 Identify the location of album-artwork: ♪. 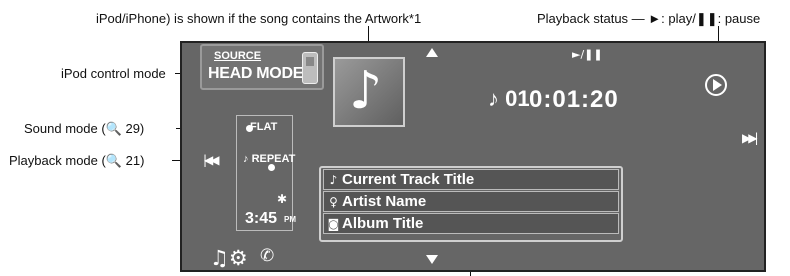
(369, 92).